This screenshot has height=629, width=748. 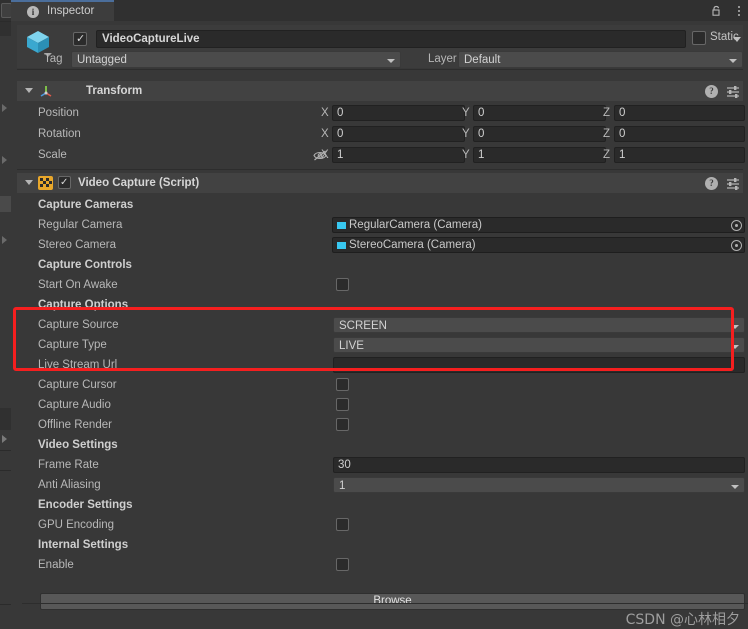 I want to click on transform-field-scale-z: 1, so click(x=679, y=155).